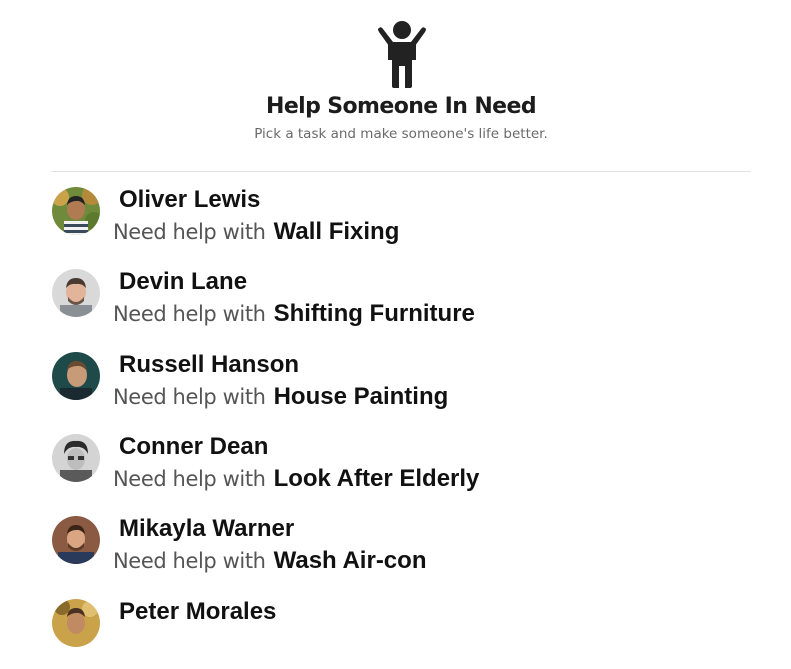 The width and height of the screenshot is (791, 669). I want to click on help-line: Need help with Wash Air-con, so click(269, 561).